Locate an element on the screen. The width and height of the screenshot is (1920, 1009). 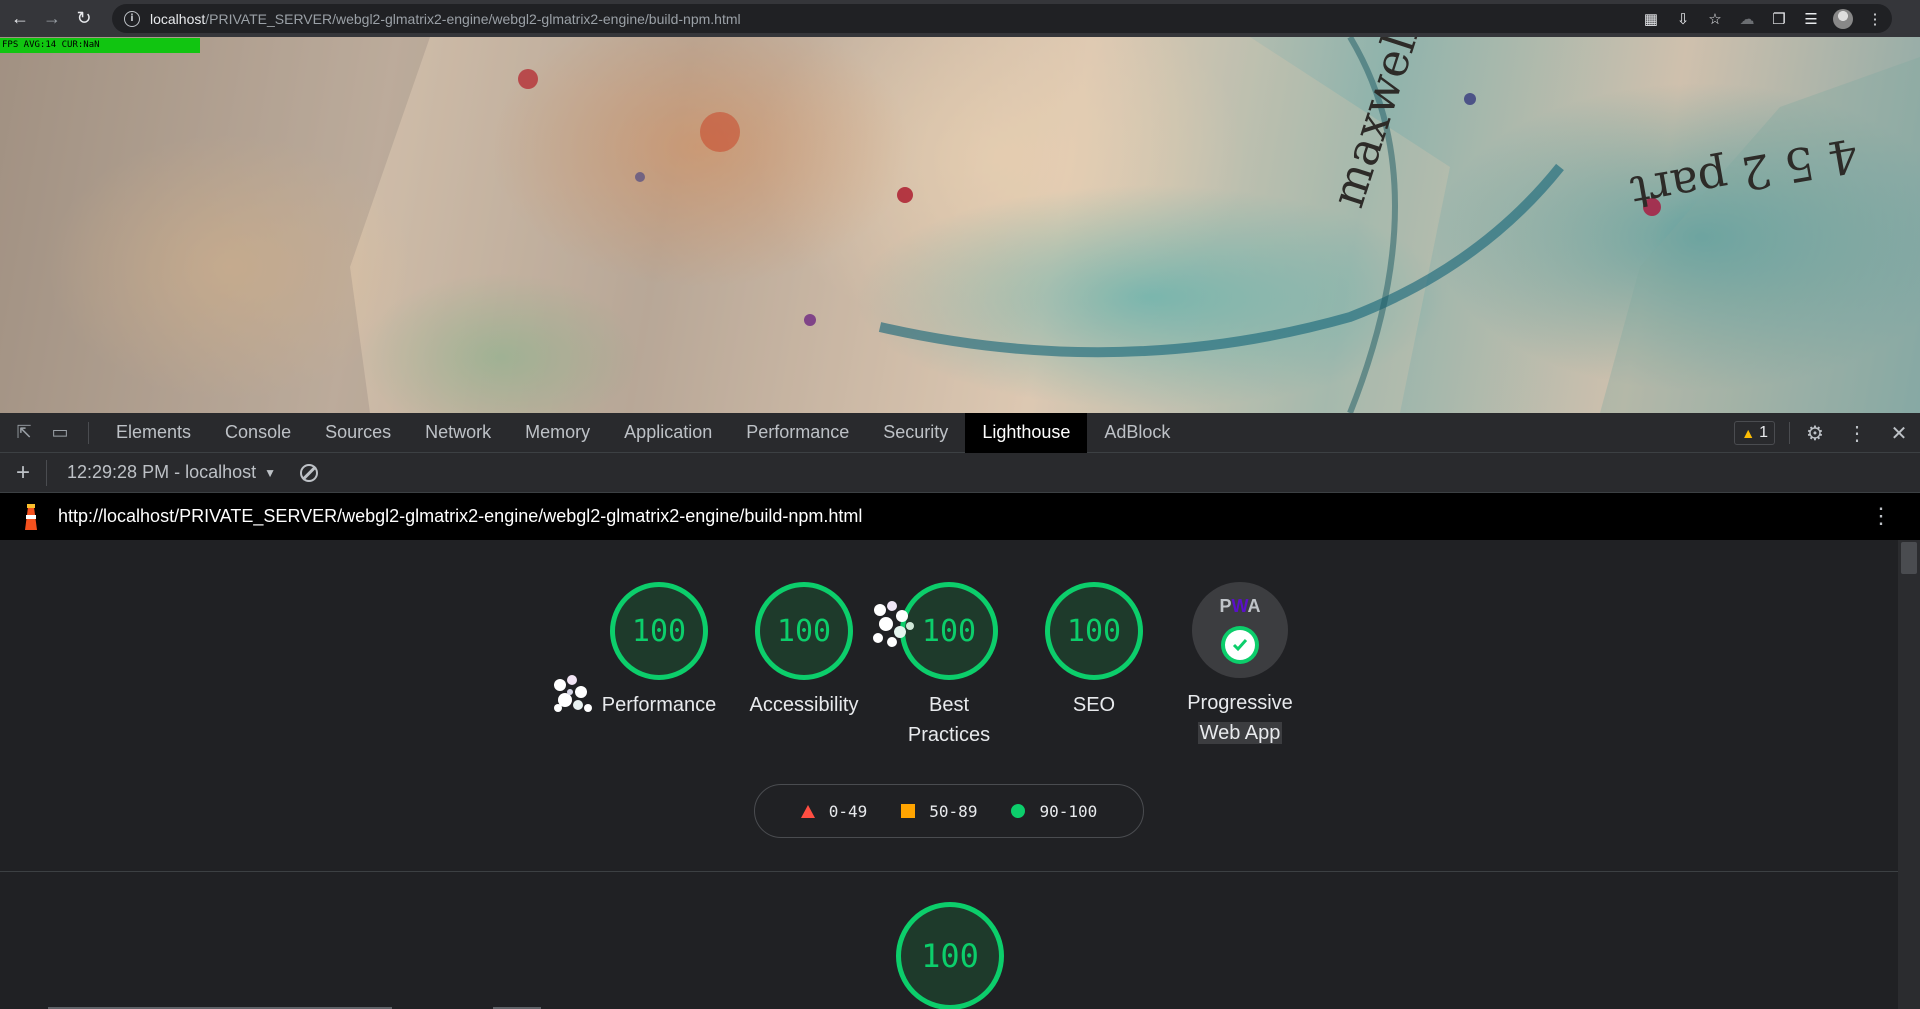
url-host: localhost is located at coordinates (178, 18).